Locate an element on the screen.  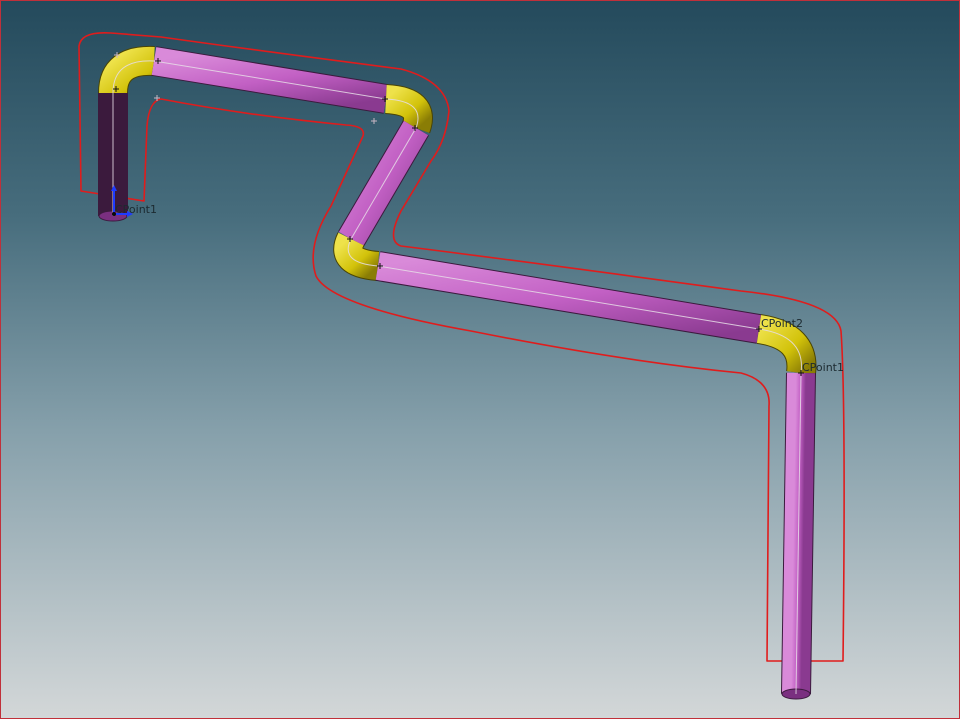
start-point-label: CPoint1 is located at coordinates (136, 209).